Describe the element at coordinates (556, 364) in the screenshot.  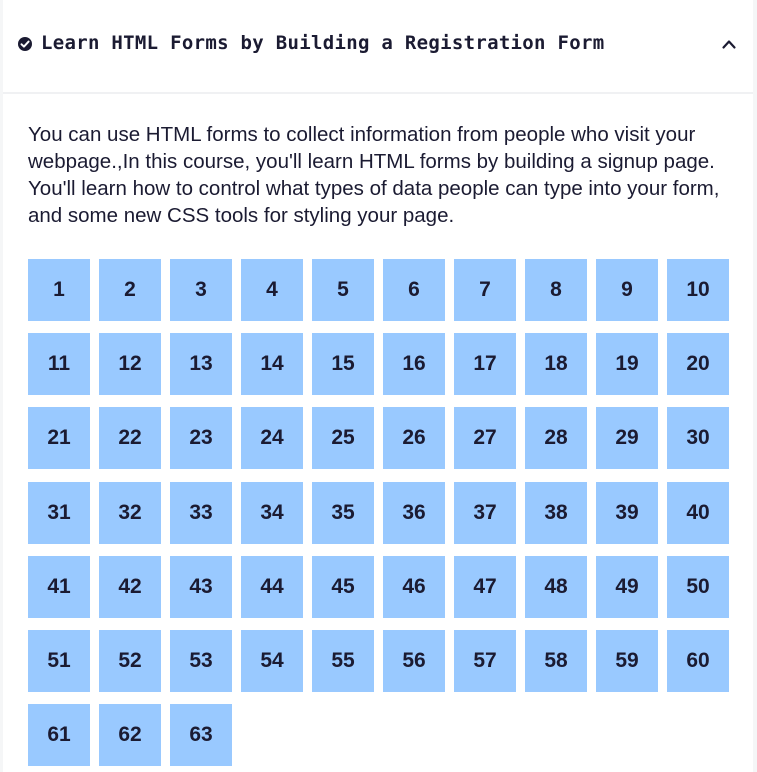
I see `step-button: 18` at that location.